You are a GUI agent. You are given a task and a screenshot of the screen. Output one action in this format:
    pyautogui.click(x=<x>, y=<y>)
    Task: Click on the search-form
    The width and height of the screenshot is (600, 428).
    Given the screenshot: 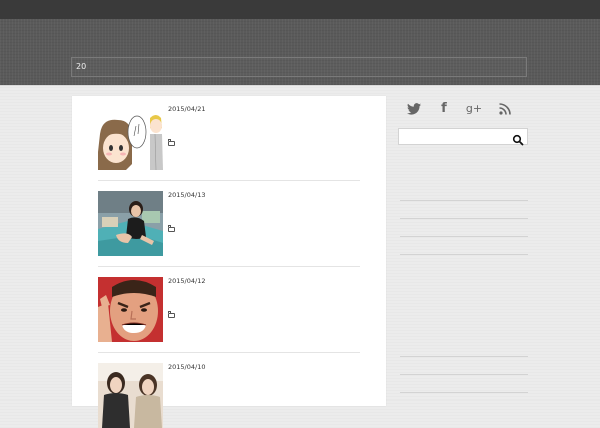 What is the action you would take?
    pyautogui.click(x=463, y=137)
    